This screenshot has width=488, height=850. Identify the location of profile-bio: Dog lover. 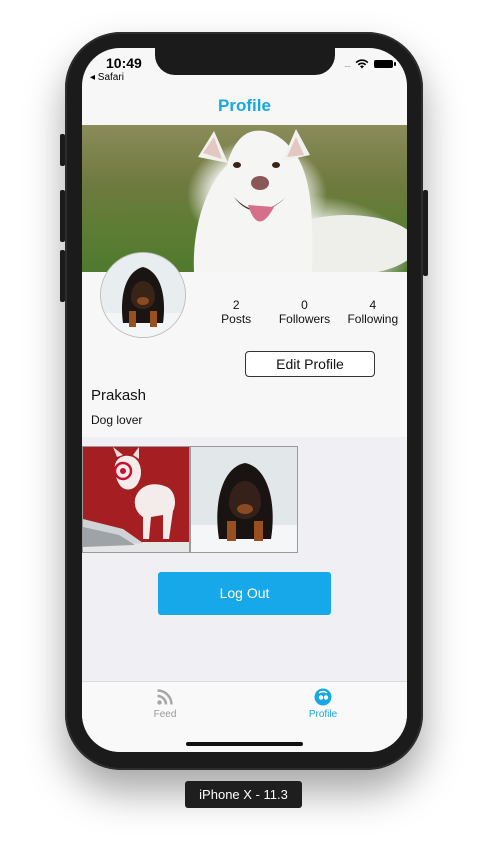
(117, 420).